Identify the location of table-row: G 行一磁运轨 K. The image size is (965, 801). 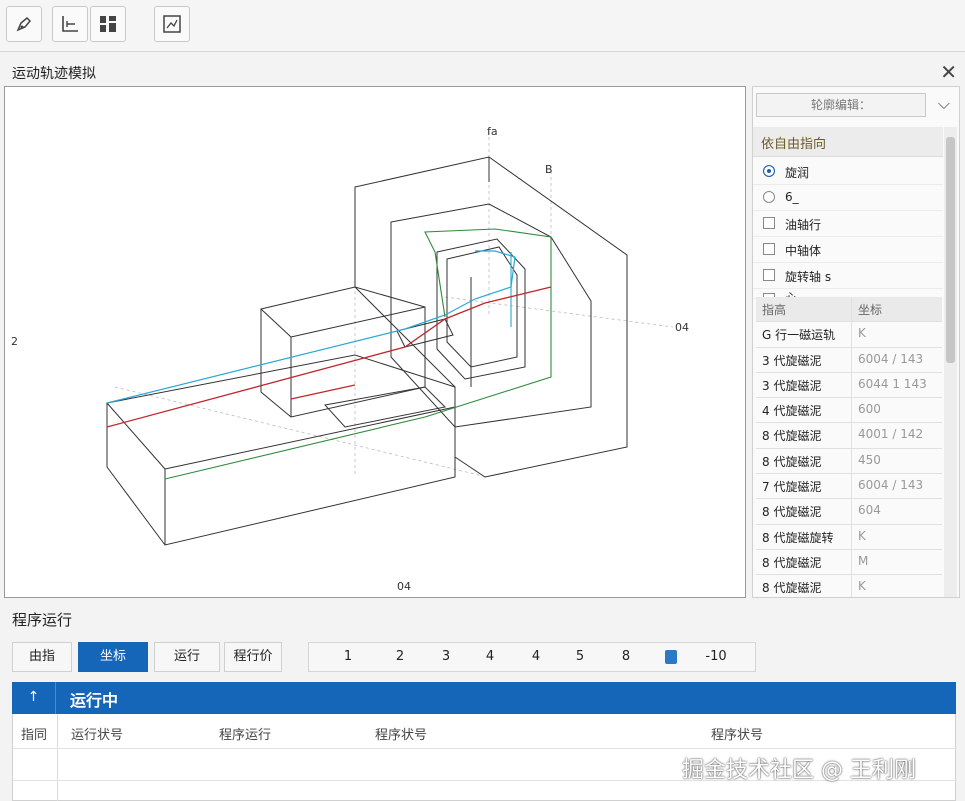
(849, 335).